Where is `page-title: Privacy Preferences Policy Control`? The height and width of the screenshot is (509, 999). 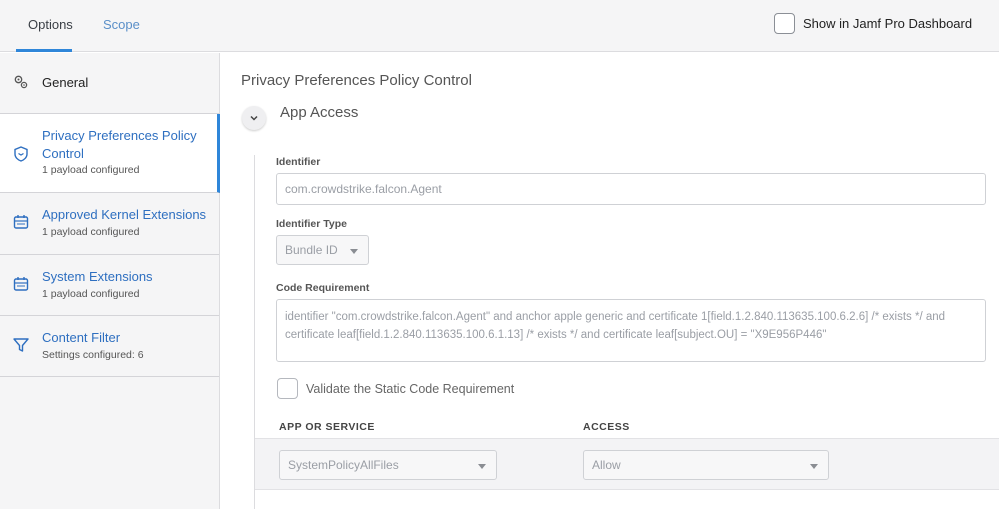
page-title: Privacy Preferences Policy Control is located at coordinates (356, 80).